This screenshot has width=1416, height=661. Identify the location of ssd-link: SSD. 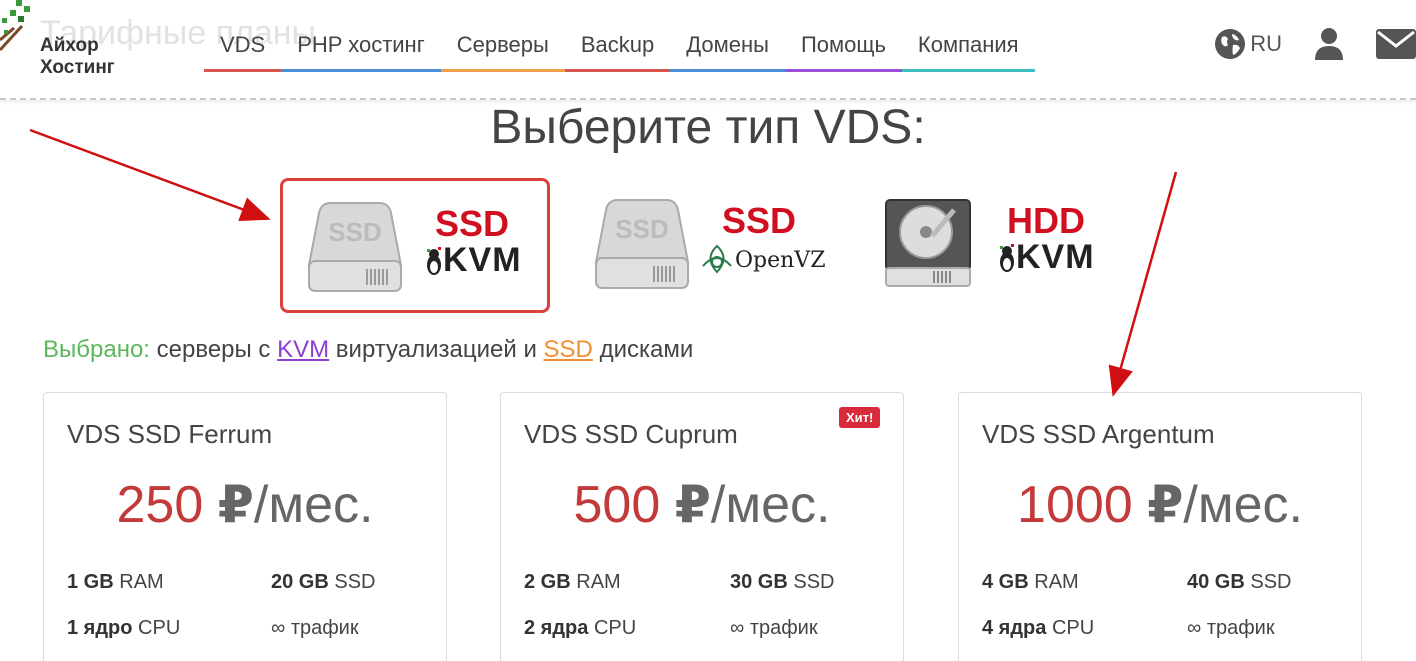
(568, 349).